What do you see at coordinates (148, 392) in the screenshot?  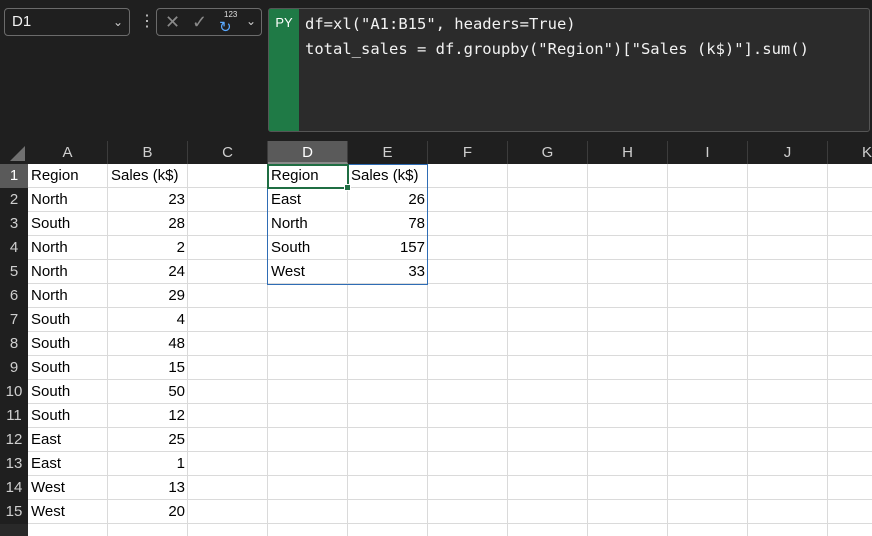 I see `table-cell: 50` at bounding box center [148, 392].